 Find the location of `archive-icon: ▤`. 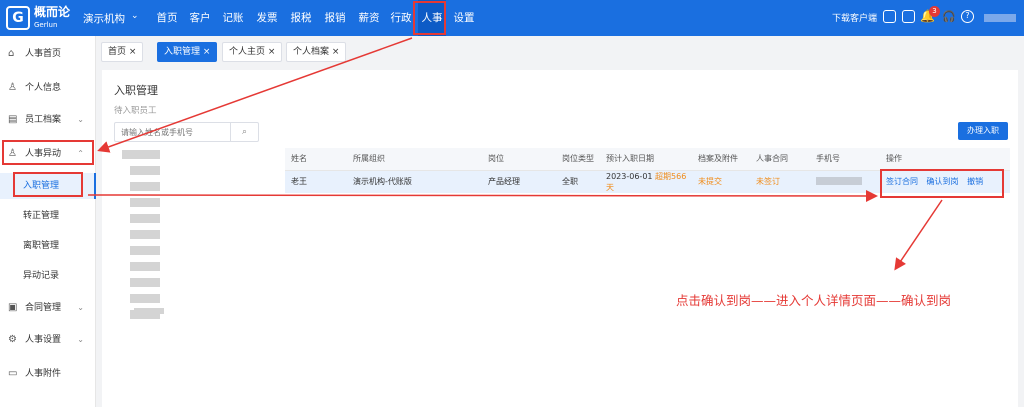

archive-icon: ▤ is located at coordinates (13, 119).